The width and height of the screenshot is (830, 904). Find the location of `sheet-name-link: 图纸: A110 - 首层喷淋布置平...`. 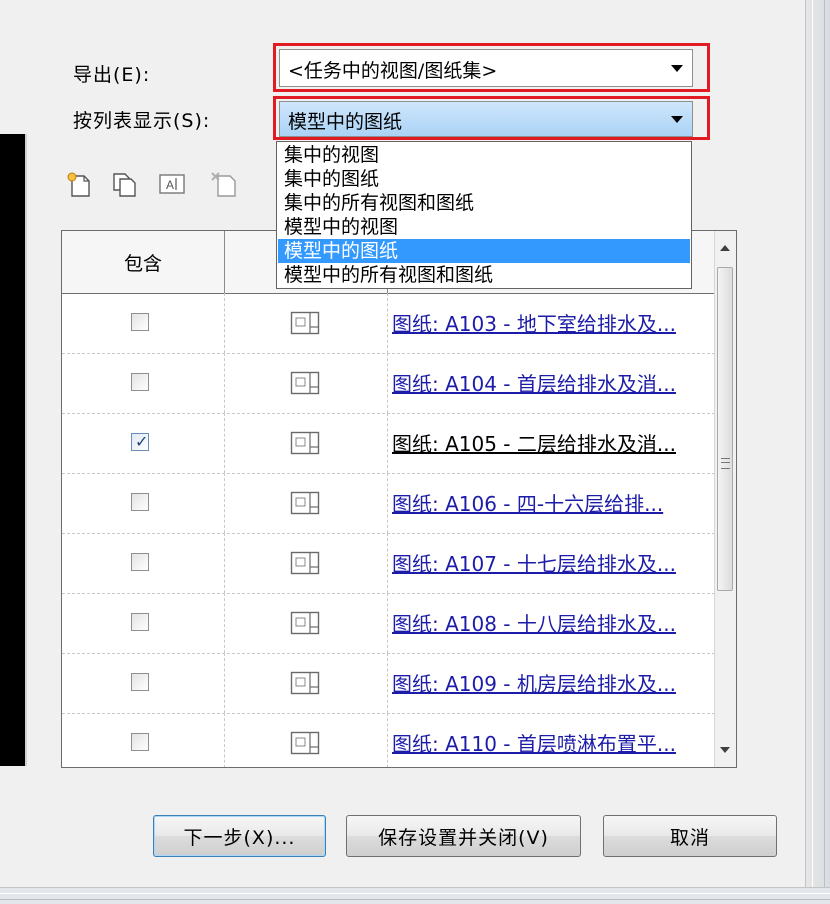

sheet-name-link: 图纸: A110 - 首层喷淋布置平... is located at coordinates (557, 742).